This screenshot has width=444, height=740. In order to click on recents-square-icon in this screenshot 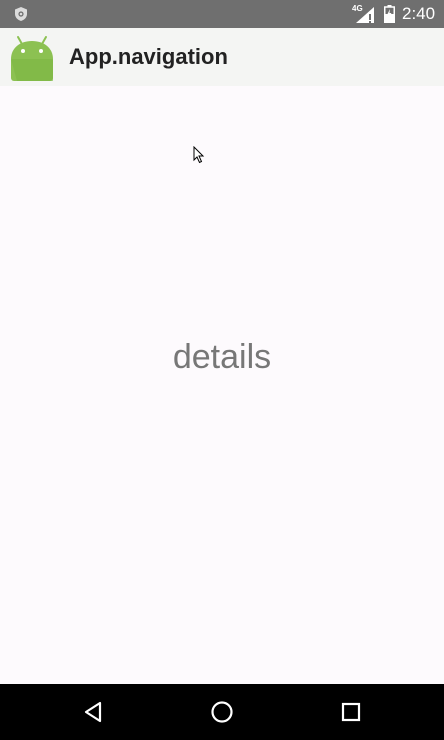, I will do `click(351, 712)`.